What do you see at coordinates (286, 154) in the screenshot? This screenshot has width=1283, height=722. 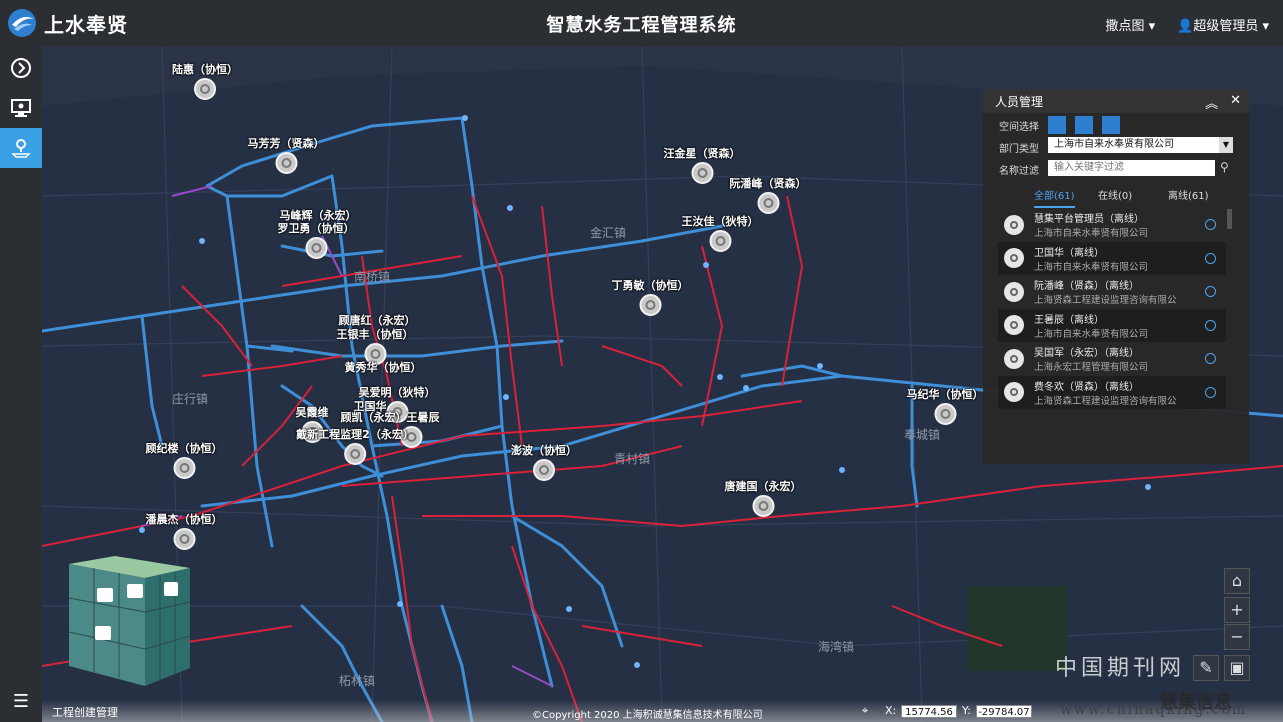 I see `person-marker: 马芳芳（贤森）` at bounding box center [286, 154].